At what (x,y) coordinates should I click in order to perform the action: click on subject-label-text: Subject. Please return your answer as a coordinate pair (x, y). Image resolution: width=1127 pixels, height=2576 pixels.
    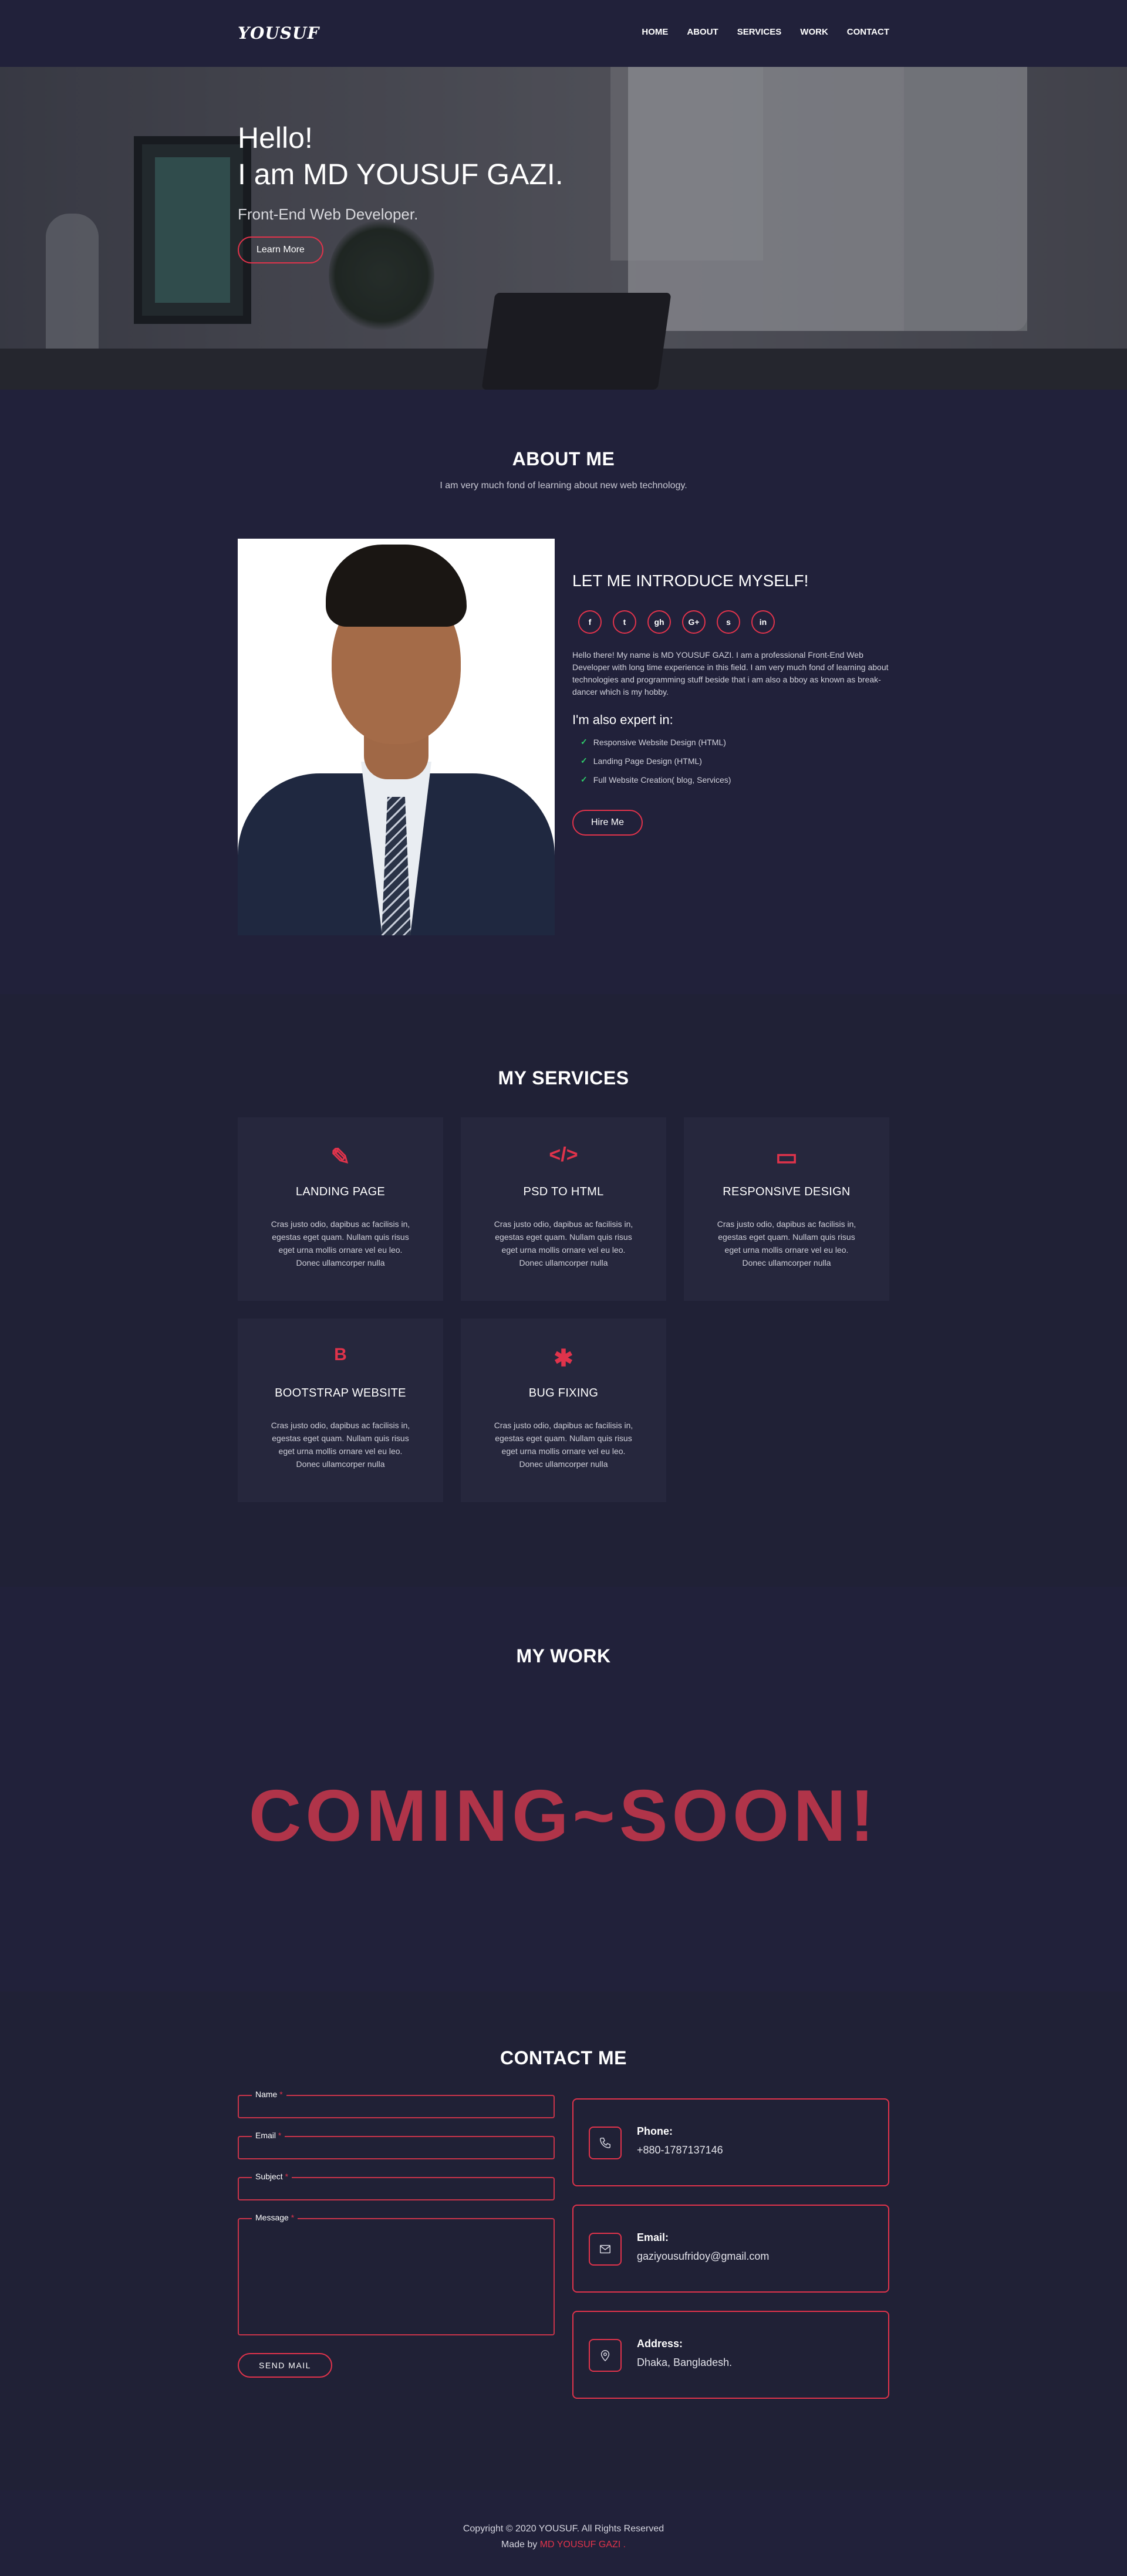
    Looking at the image, I should click on (269, 2176).